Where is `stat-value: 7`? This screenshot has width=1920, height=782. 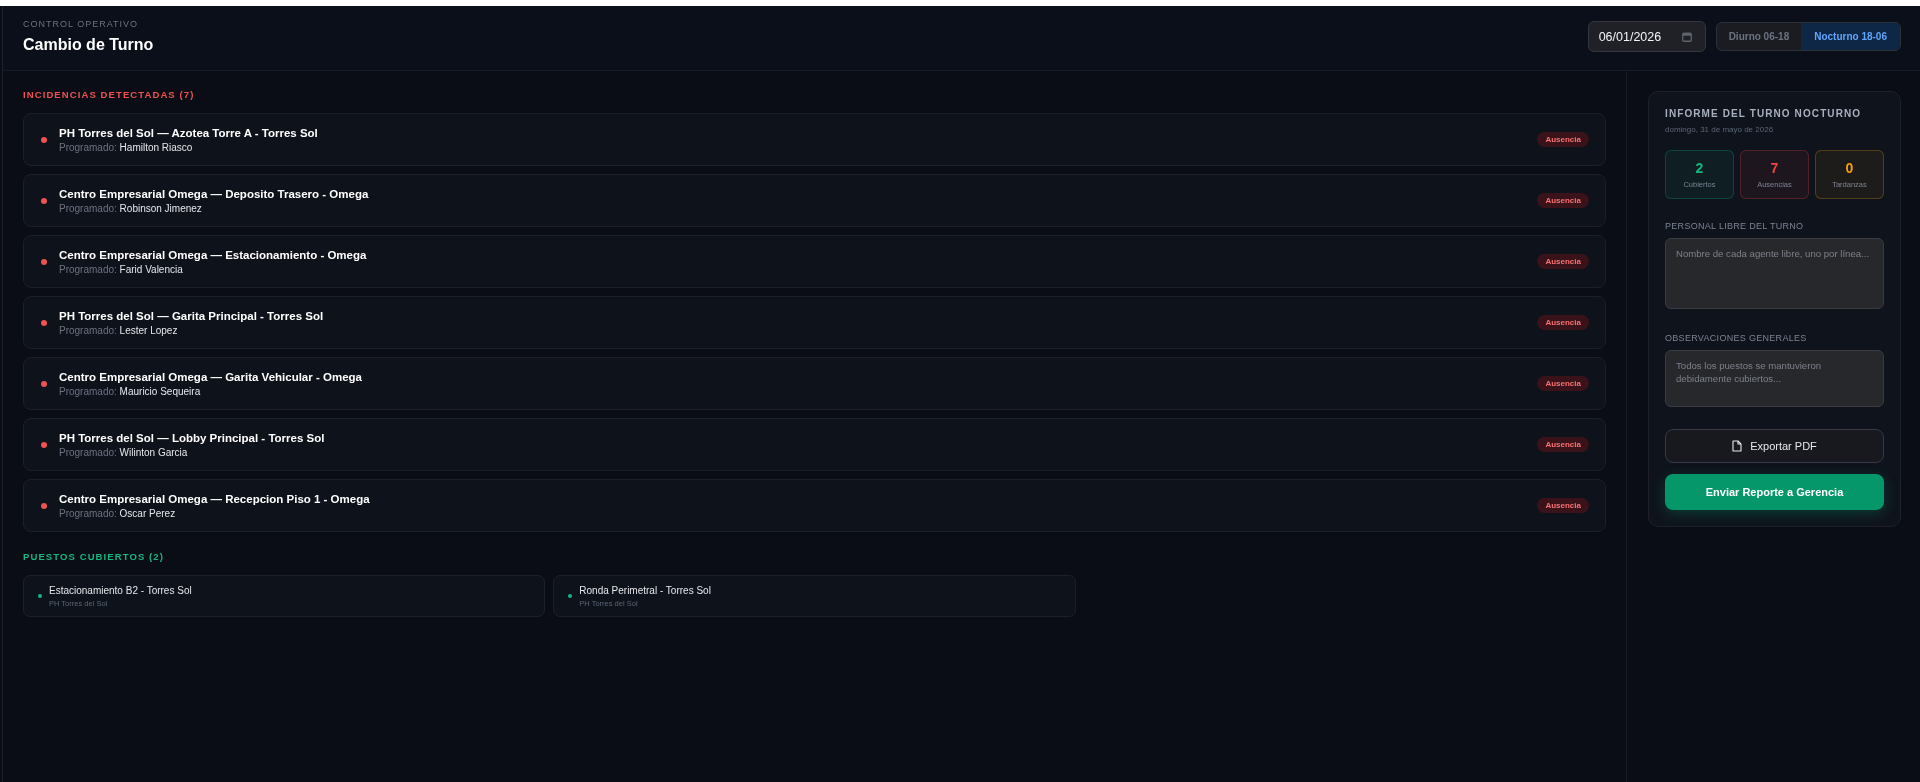 stat-value: 7 is located at coordinates (1774, 168).